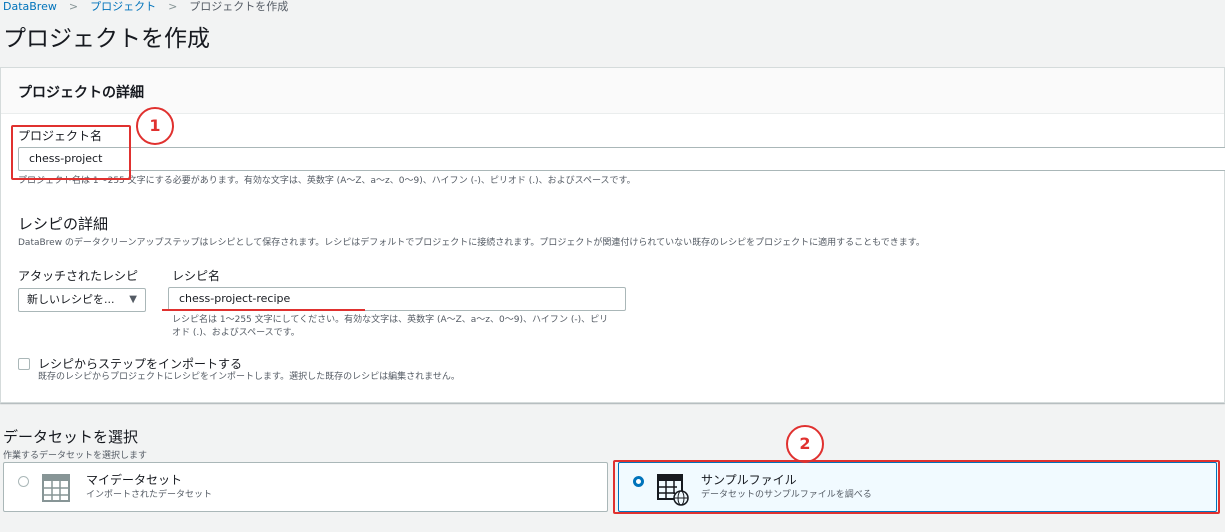  Describe the element at coordinates (305, 487) in the screenshot. I see `dataset-option-my-datasets: マイデータセット インポートされたデータセット` at that location.